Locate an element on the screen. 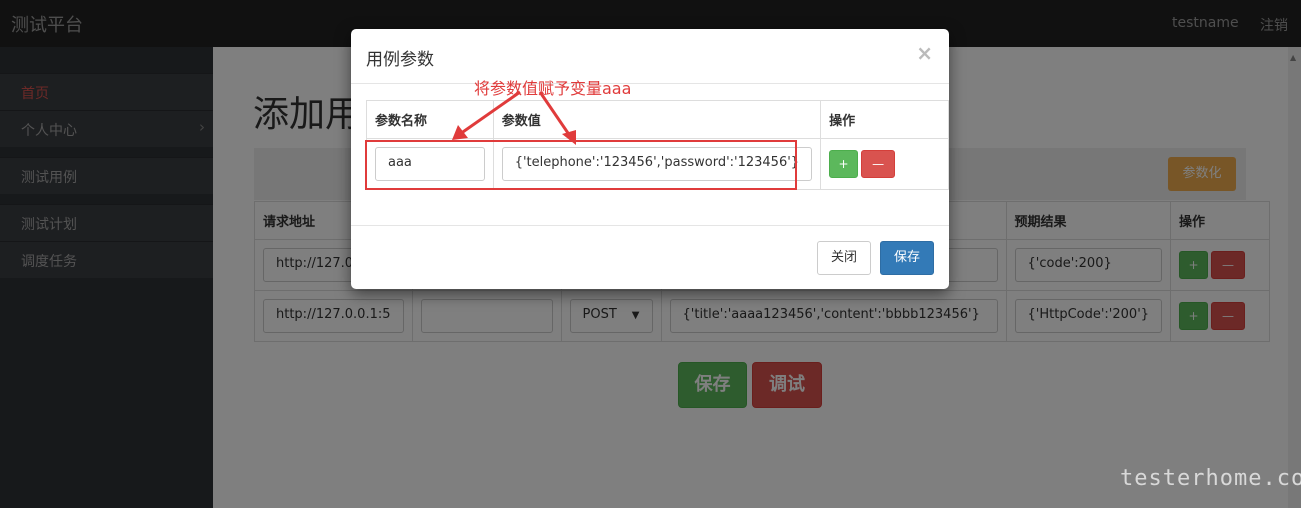 The width and height of the screenshot is (1301, 508). annotation-arrowhead-left is located at coordinates (460, 132).